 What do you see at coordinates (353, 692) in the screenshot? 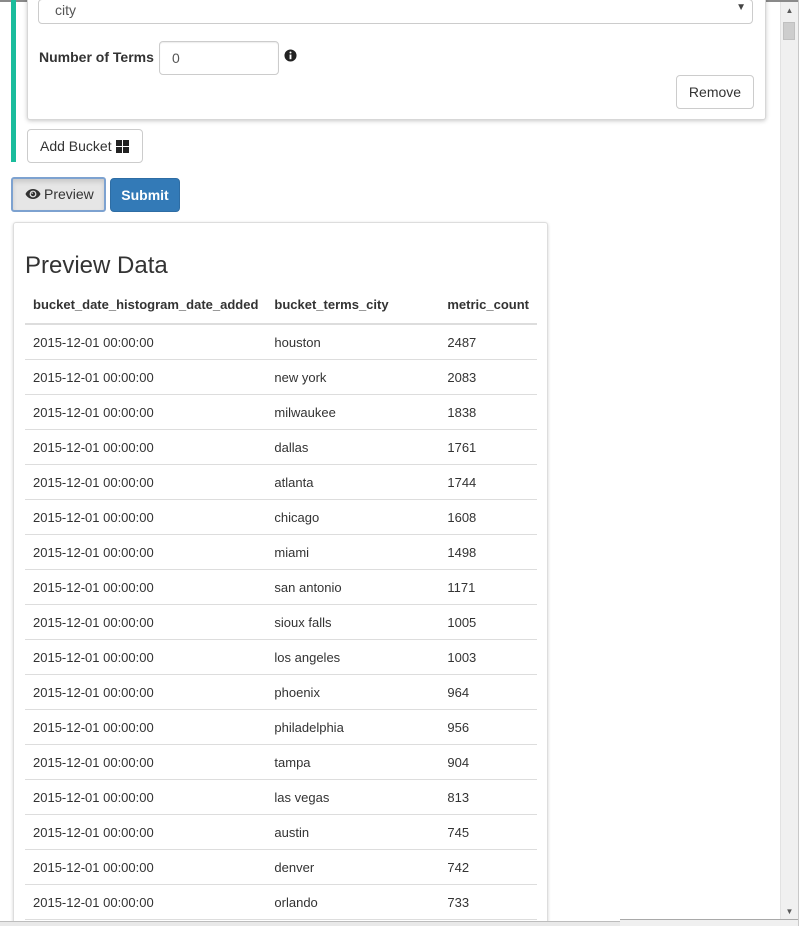
I see `cell-city: phoenix` at bounding box center [353, 692].